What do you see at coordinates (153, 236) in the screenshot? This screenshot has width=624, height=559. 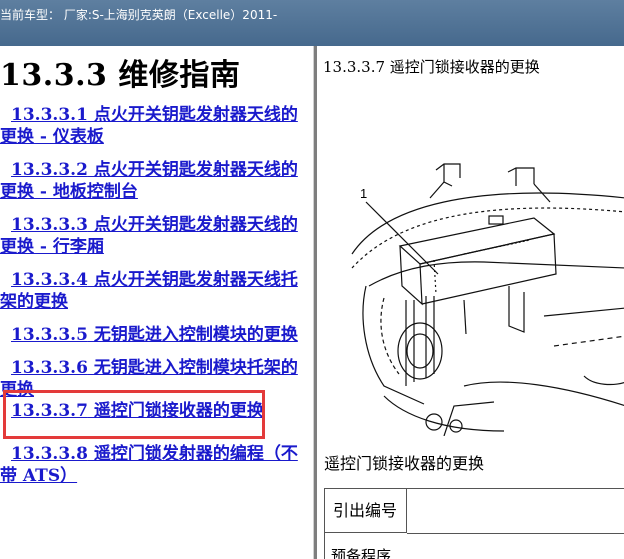 I see `toc-link-13-3-3-3: 13.3.3.3 点火开关钥匙发射器天线的 更换 - 行李厢` at bounding box center [153, 236].